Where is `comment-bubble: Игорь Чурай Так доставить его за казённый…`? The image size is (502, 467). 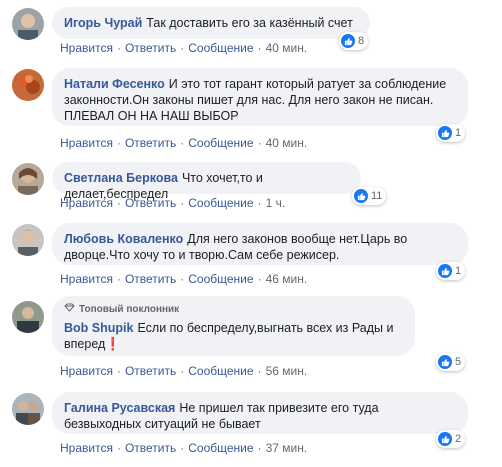 comment-bubble: Игорь Чурай Так доставить его за казённый… is located at coordinates (211, 23).